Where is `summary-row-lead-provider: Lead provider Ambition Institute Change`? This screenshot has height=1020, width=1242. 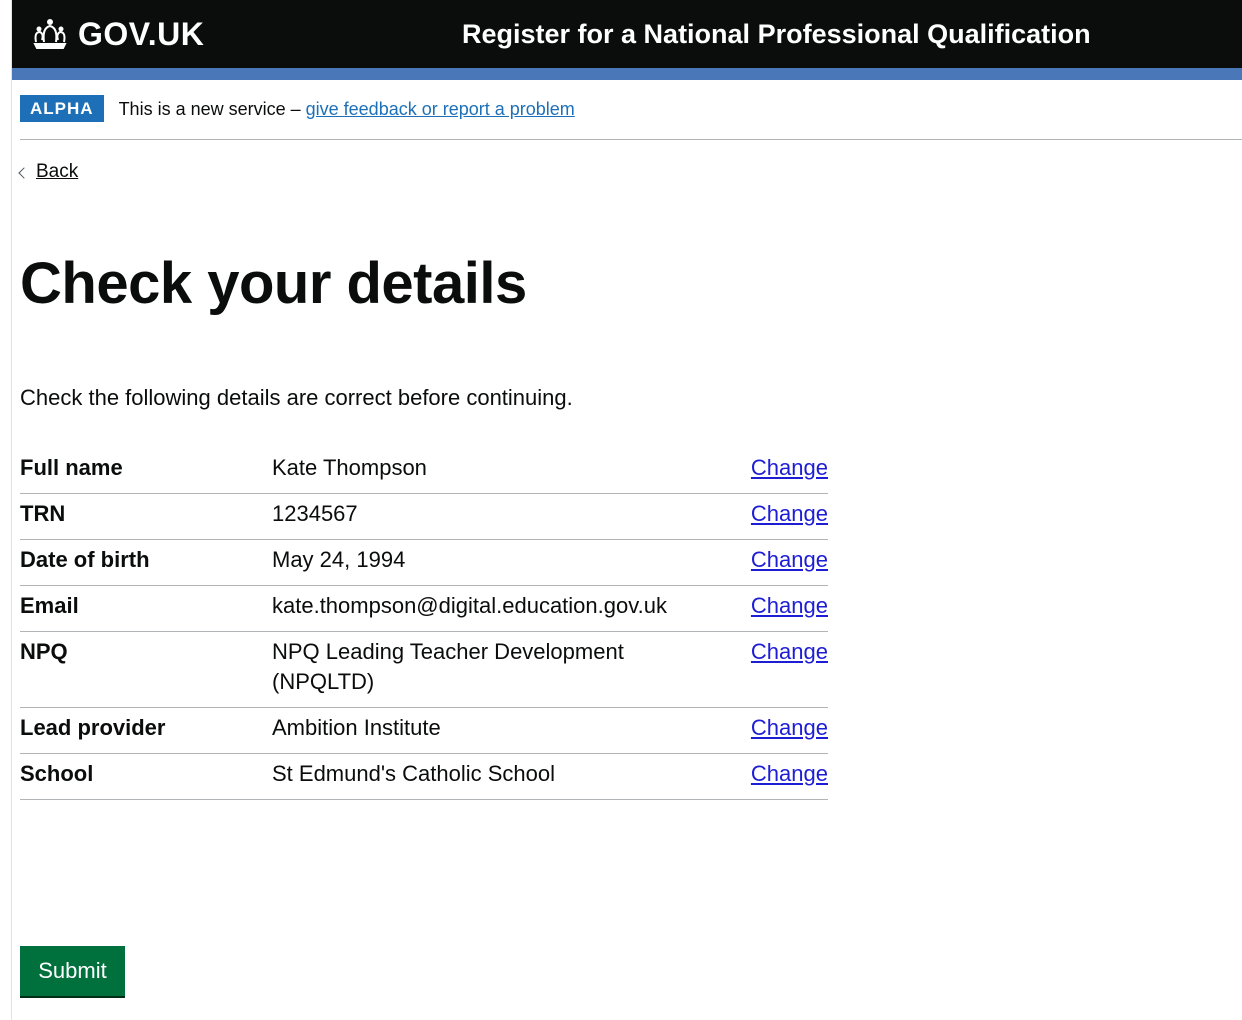 summary-row-lead-provider: Lead provider Ambition Institute Change is located at coordinates (424, 731).